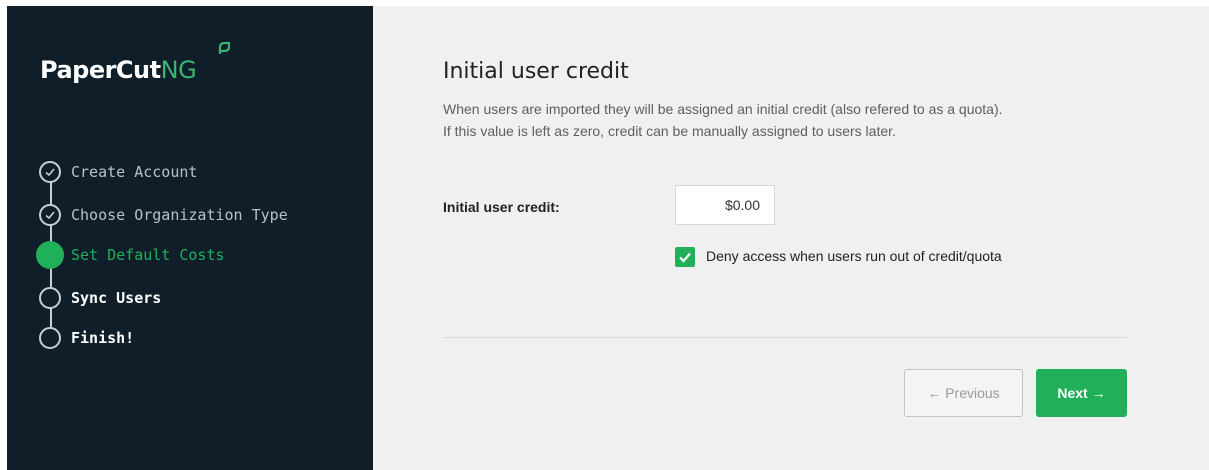  I want to click on initial-credit-input, so click(725, 205).